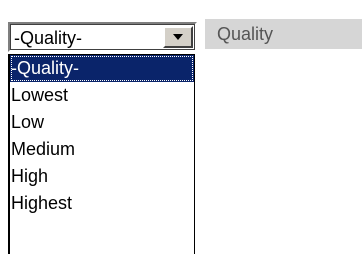 The width and height of the screenshot is (362, 254). Describe the element at coordinates (283, 34) in the screenshot. I see `quality-label-bar: Quality` at that location.